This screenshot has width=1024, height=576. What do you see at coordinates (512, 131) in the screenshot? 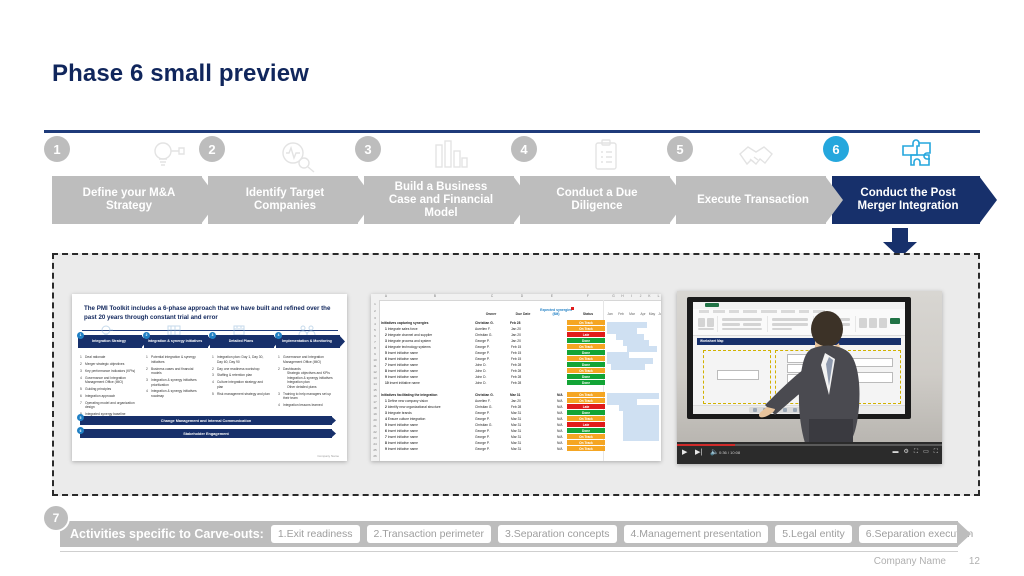
I see `title-divider` at bounding box center [512, 131].